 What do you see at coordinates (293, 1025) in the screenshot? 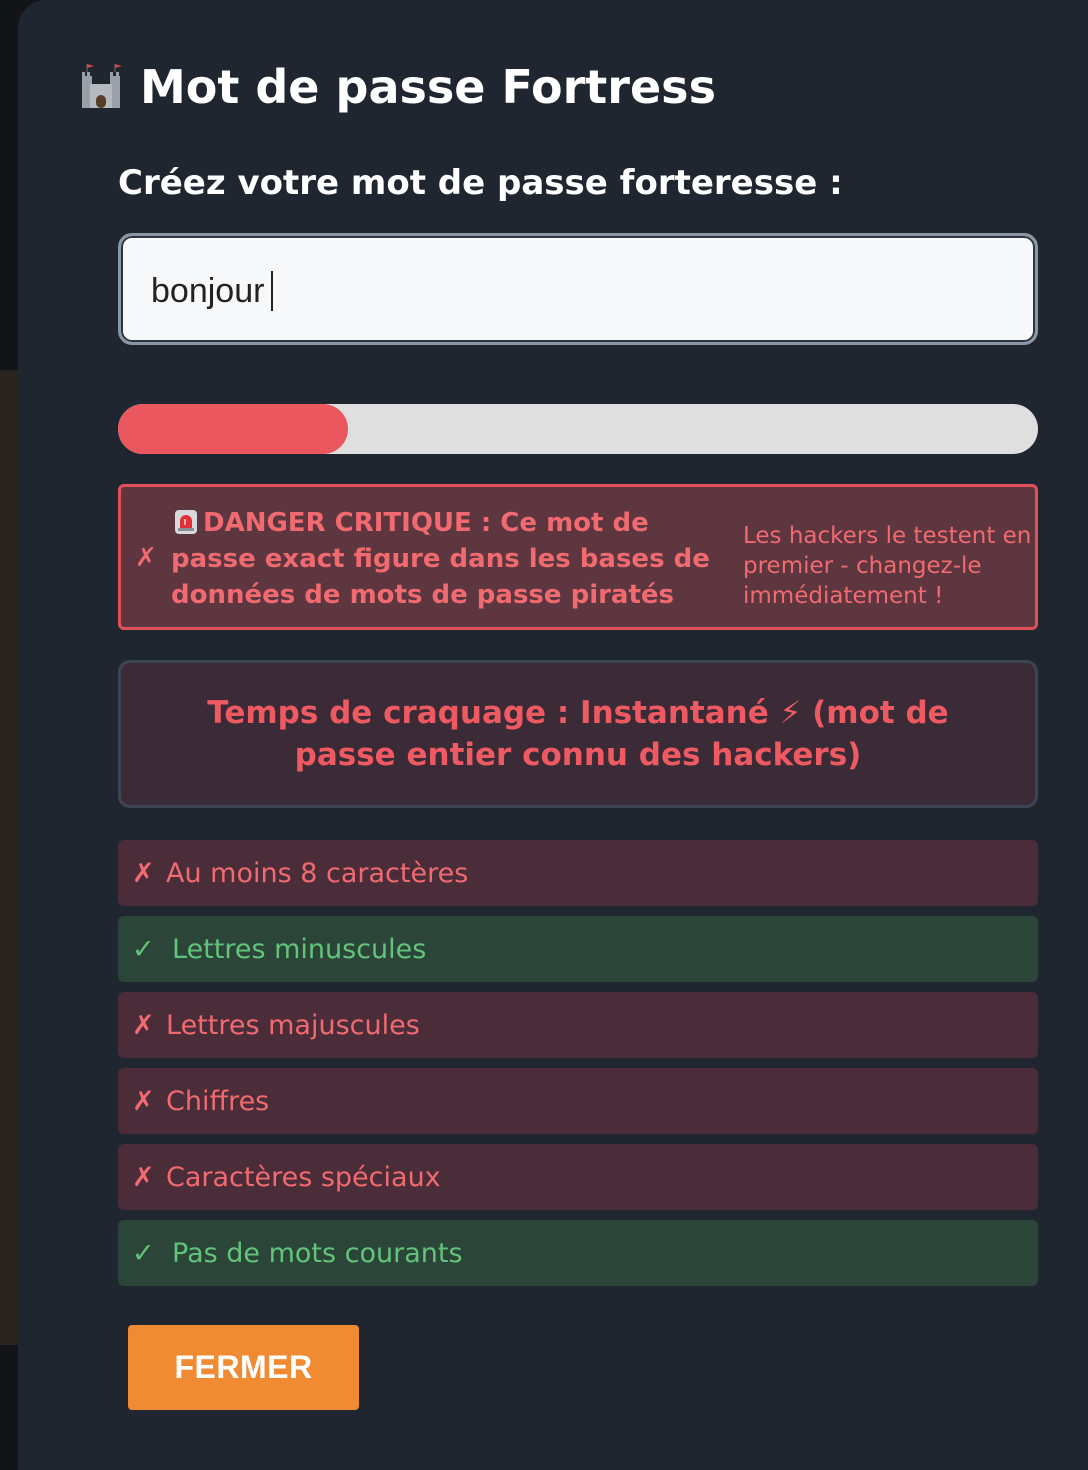
I see `criterion-label: Lettres majuscules` at bounding box center [293, 1025].